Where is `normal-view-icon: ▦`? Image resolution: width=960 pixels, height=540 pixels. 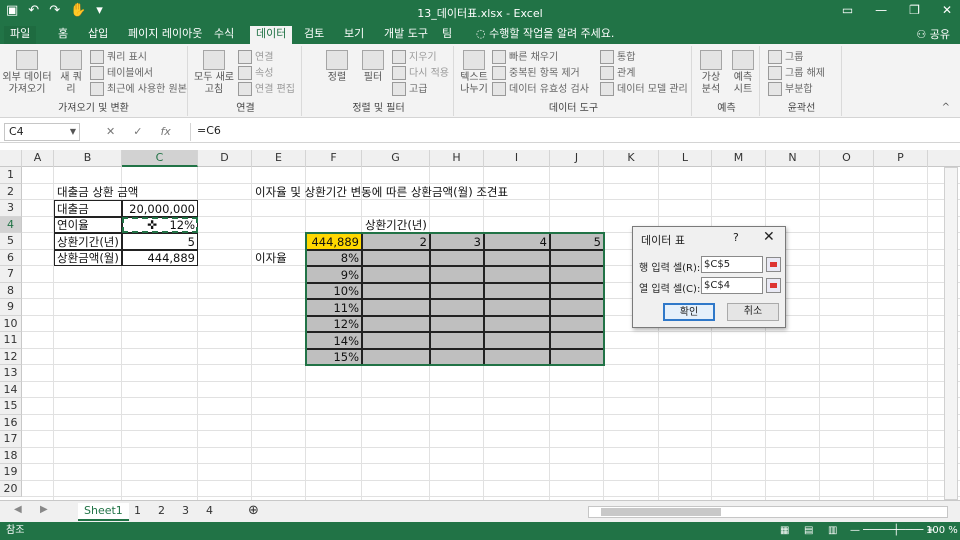
normal-view-icon: ▦ is located at coordinates (784, 531).